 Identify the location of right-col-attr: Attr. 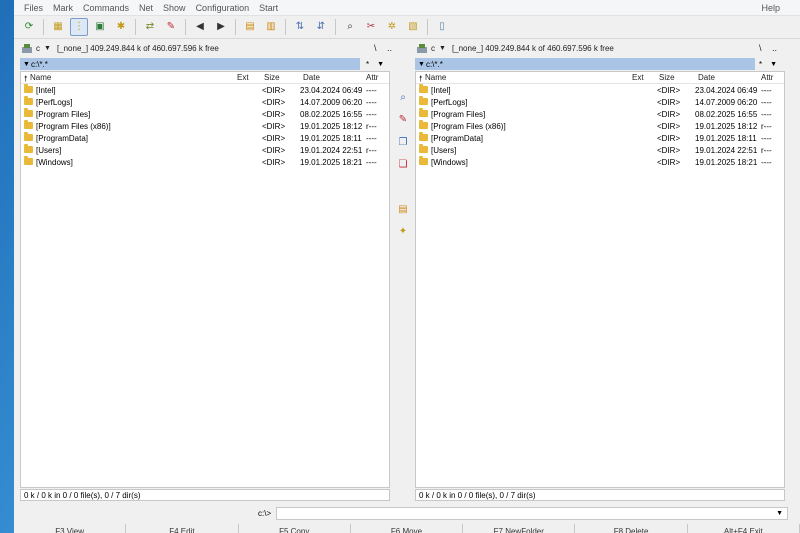
(767, 77).